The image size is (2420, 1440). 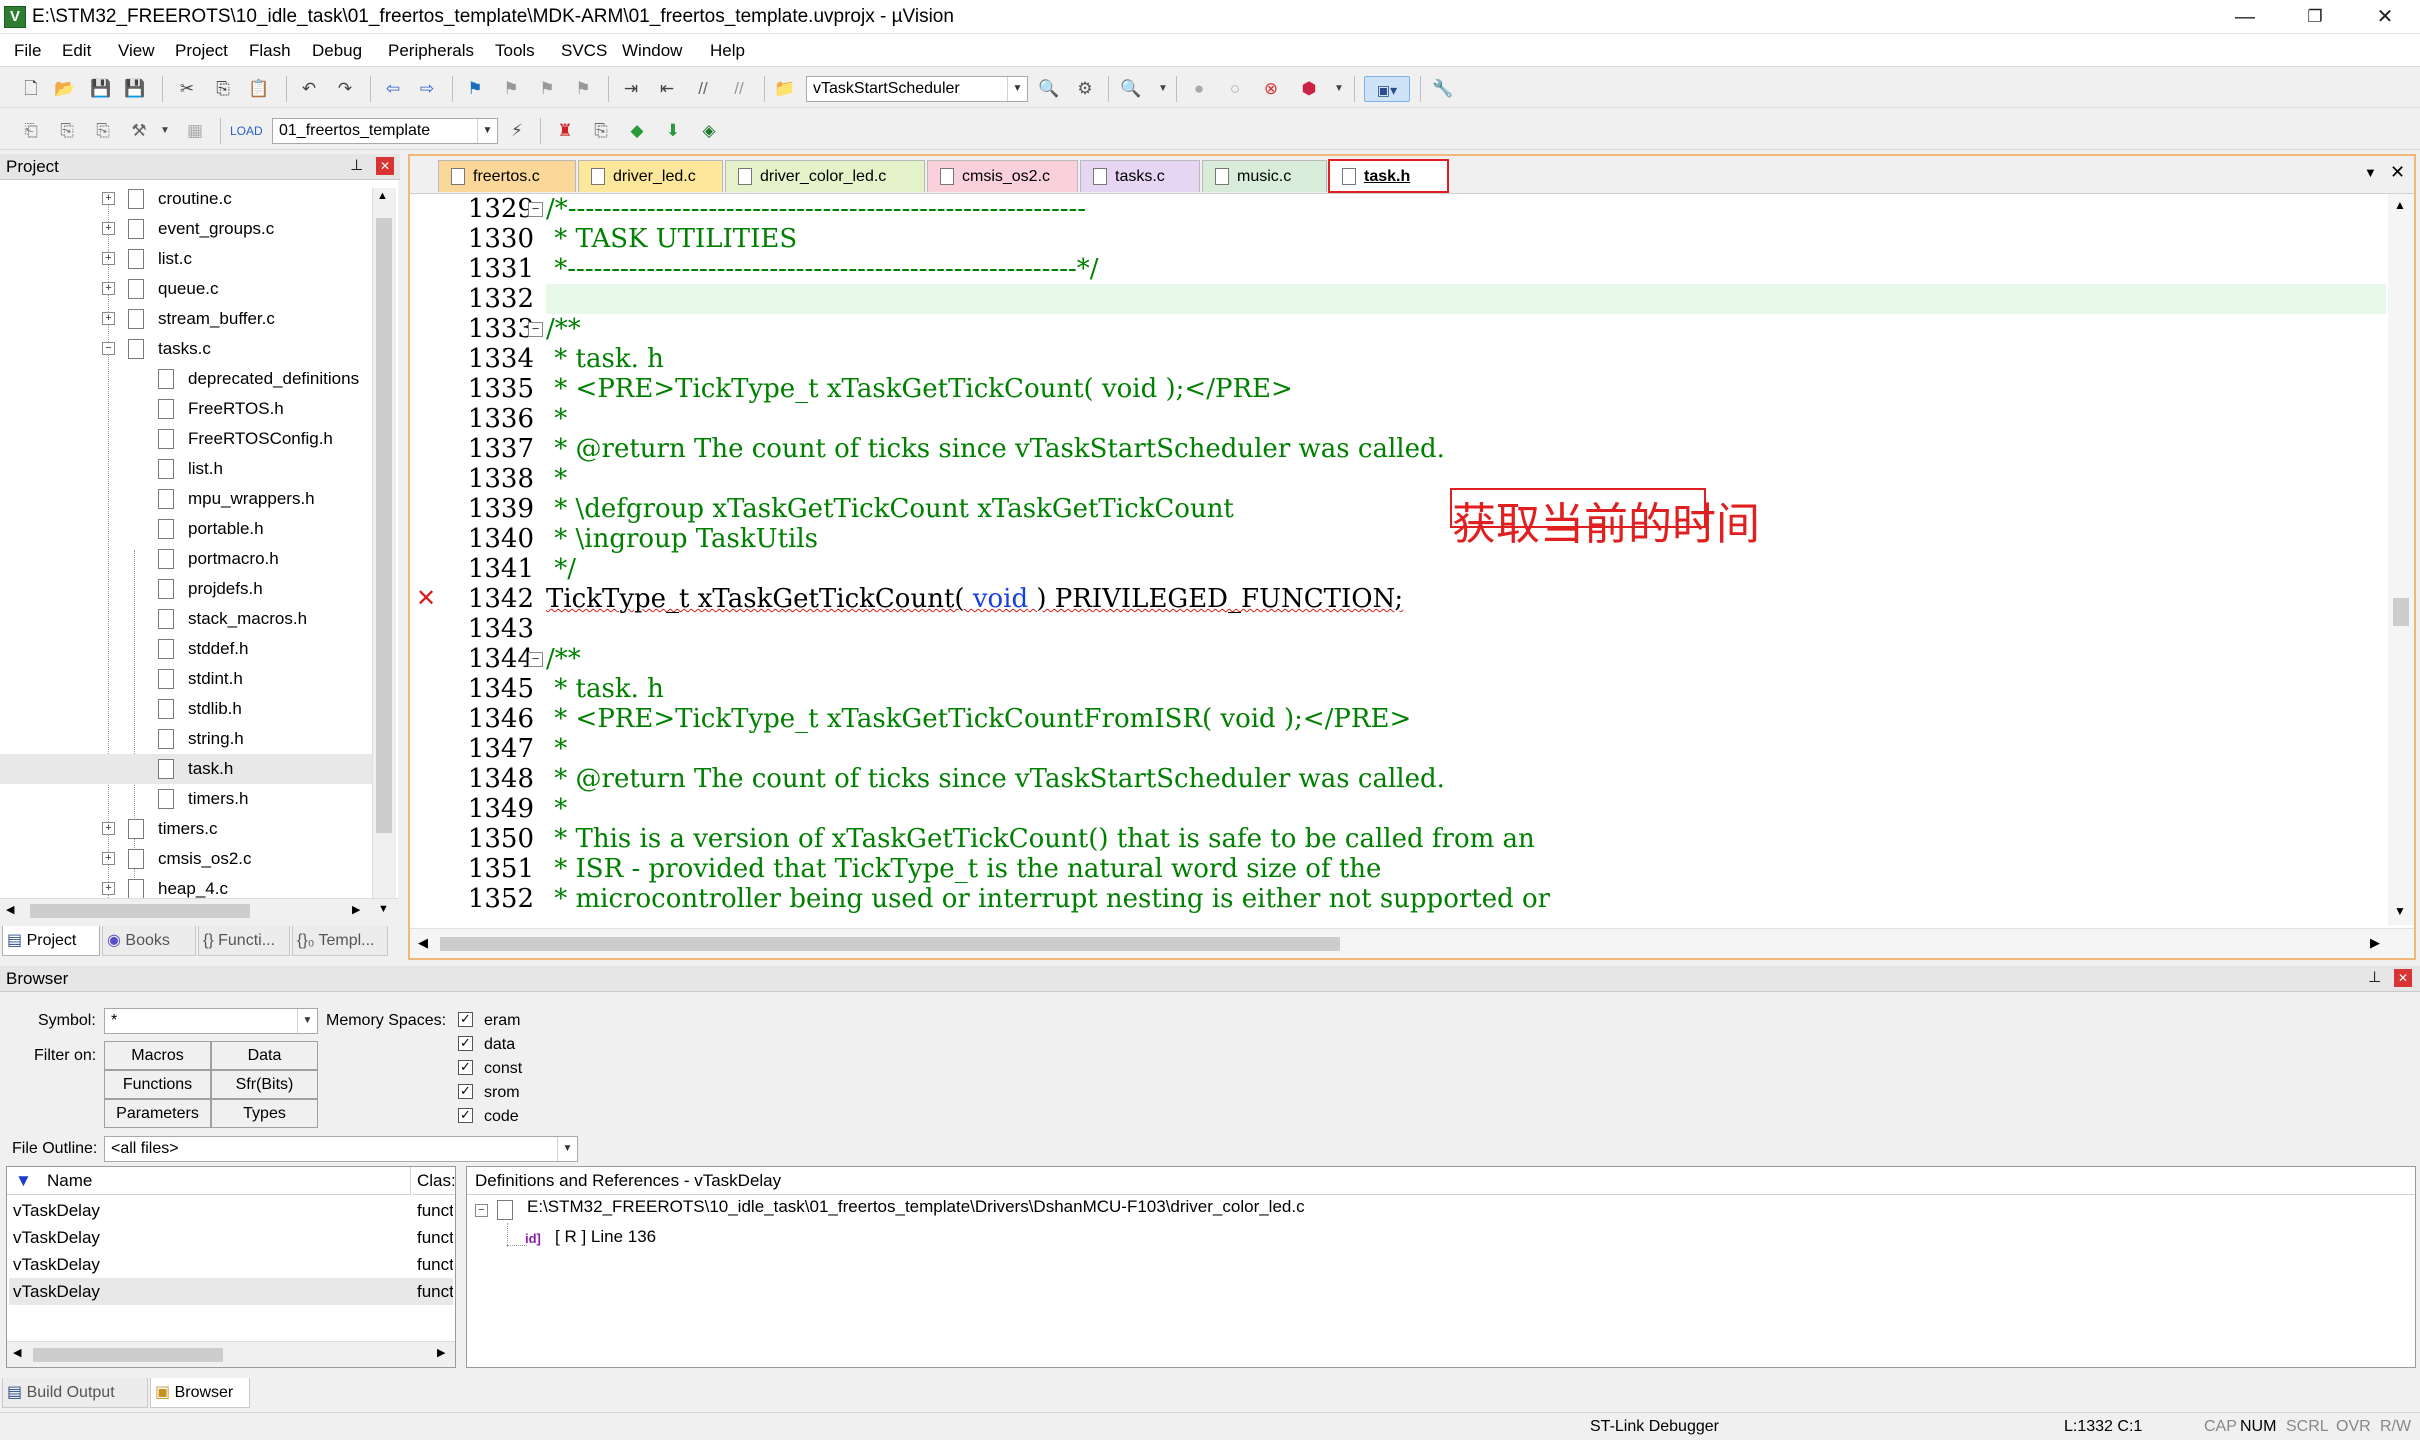 I want to click on menu-debug: Debug, so click(x=337, y=51).